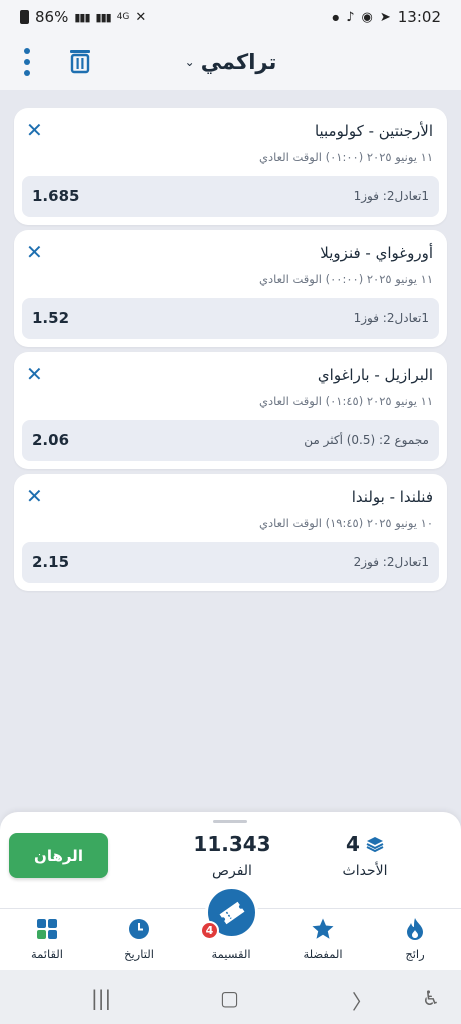  What do you see at coordinates (47, 929) in the screenshot?
I see `grid-icon` at bounding box center [47, 929].